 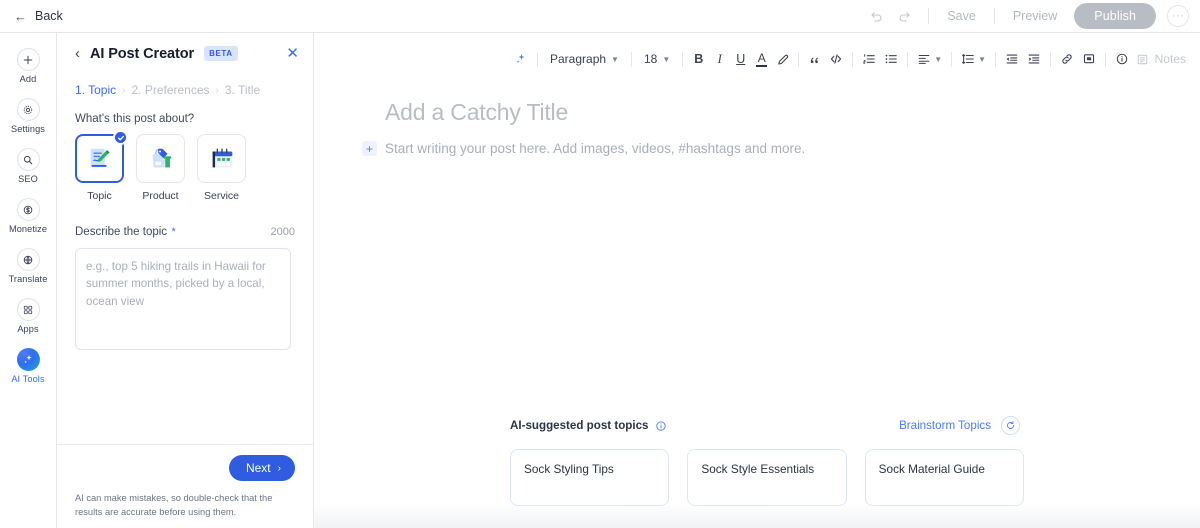 I want to click on sidebar-item-label: Apps, so click(x=28, y=329).